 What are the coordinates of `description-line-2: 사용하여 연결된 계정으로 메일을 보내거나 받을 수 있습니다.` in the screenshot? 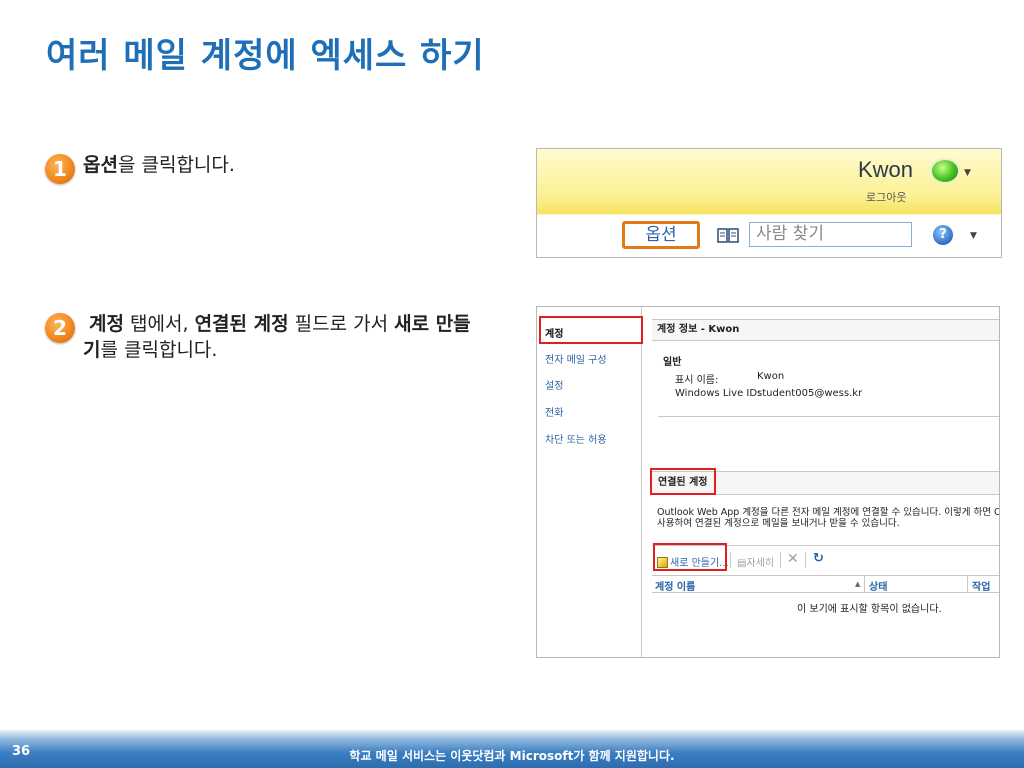 It's located at (778, 523).